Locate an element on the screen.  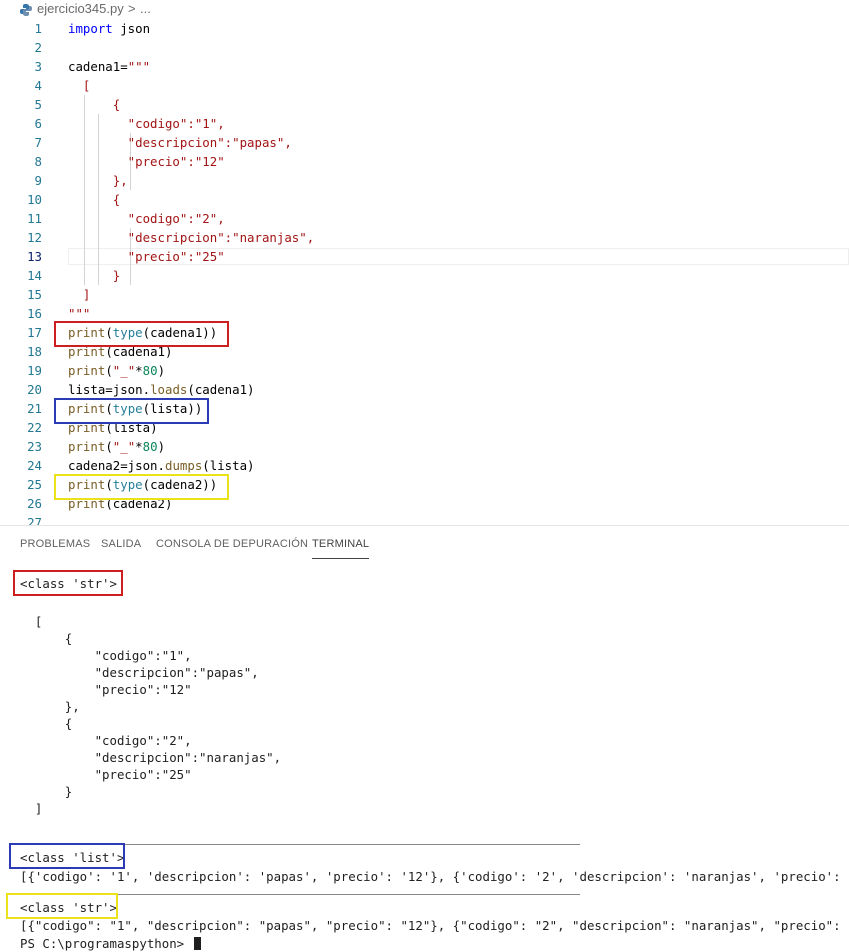
code-token: loads is located at coordinates (169, 389).